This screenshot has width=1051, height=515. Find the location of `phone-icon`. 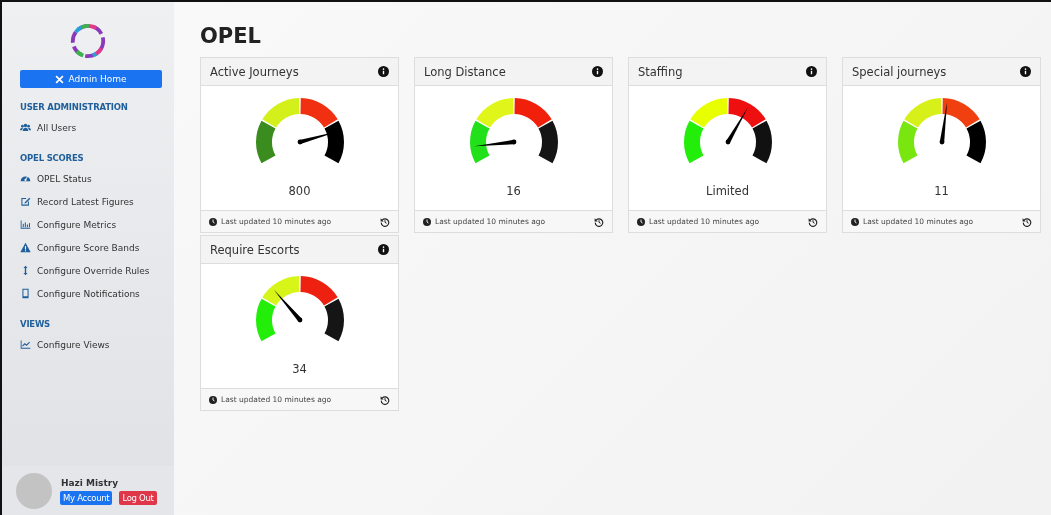

phone-icon is located at coordinates (25, 293).